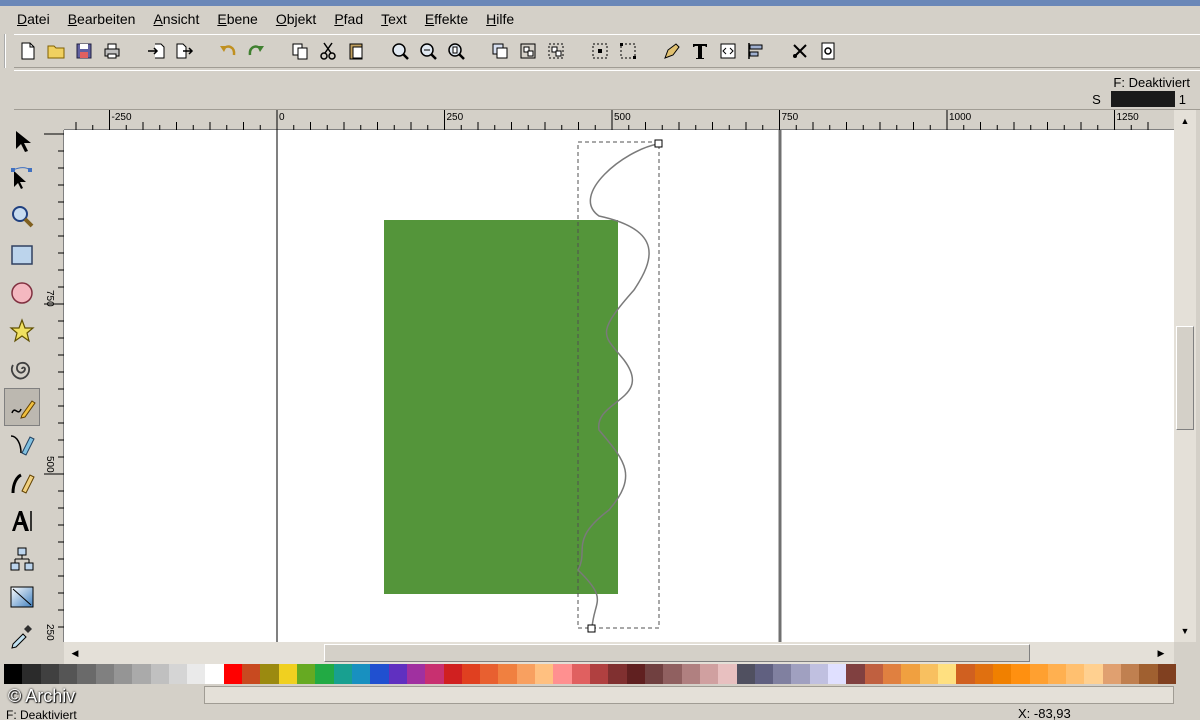  I want to click on save-button, so click(84, 51).